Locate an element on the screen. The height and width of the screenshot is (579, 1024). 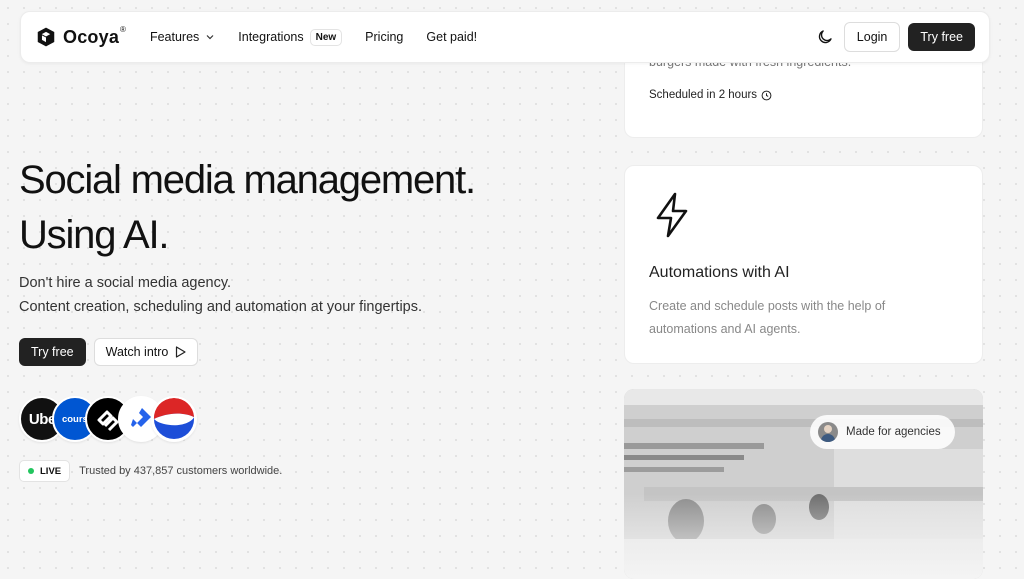
hero-title: Social media management. Using AI. is located at coordinates (247, 208).